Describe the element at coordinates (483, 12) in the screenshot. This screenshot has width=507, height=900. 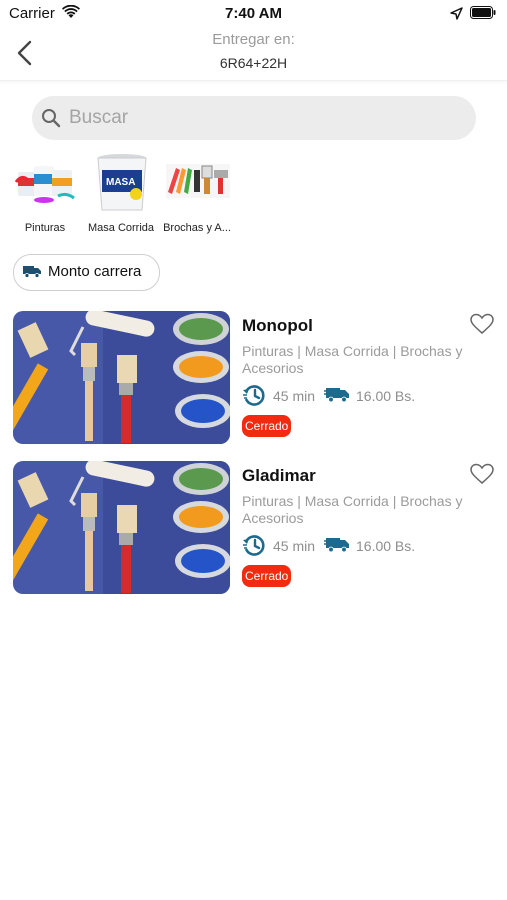
I see `battery-icon` at that location.